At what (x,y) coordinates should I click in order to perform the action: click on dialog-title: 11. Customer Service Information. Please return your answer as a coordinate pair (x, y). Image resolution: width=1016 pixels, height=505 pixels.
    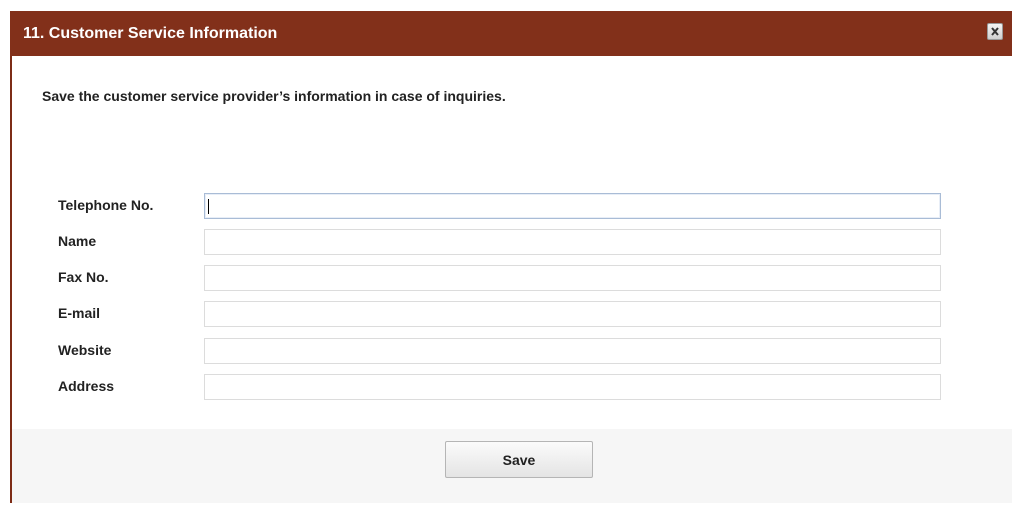
    Looking at the image, I should click on (150, 33).